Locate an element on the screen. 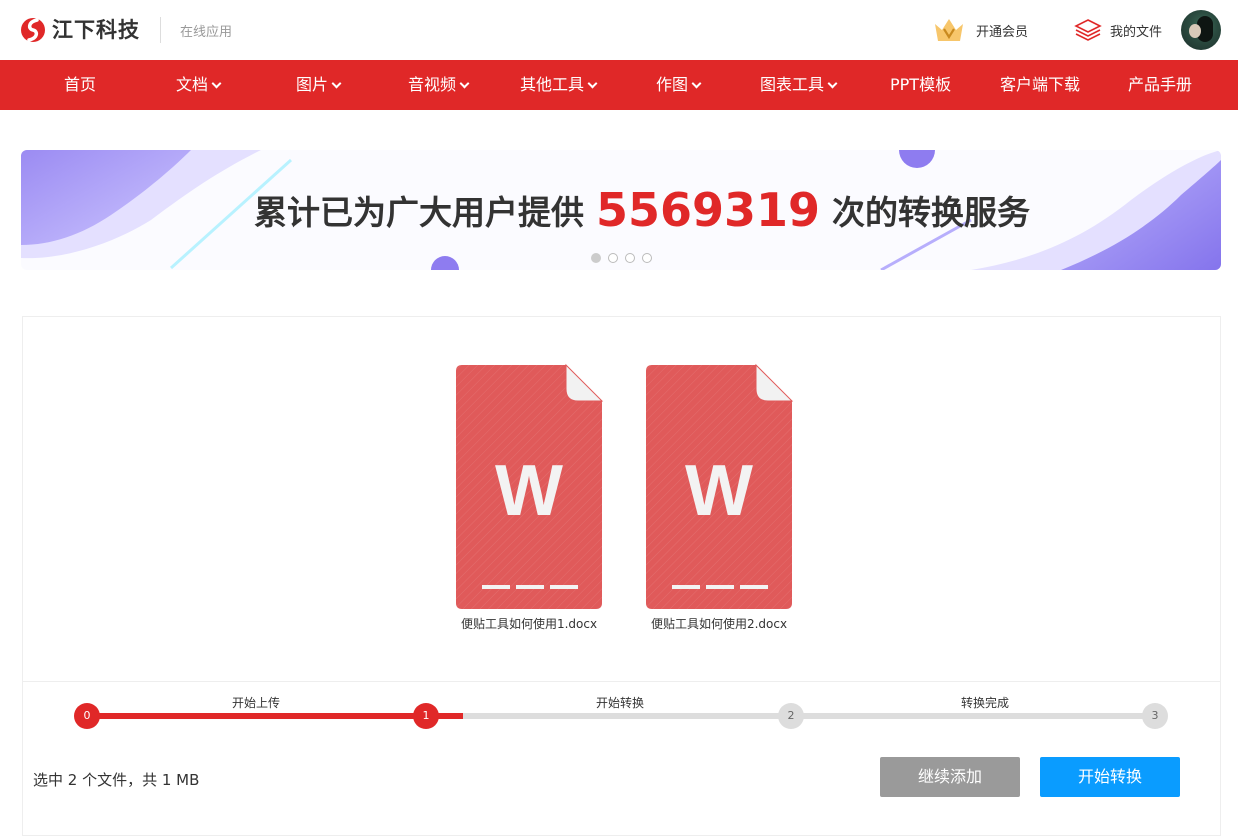 Image resolution: width=1238 pixels, height=836 pixels. selection-summary: 选中 2 个文件，共 1 MB is located at coordinates (116, 780).